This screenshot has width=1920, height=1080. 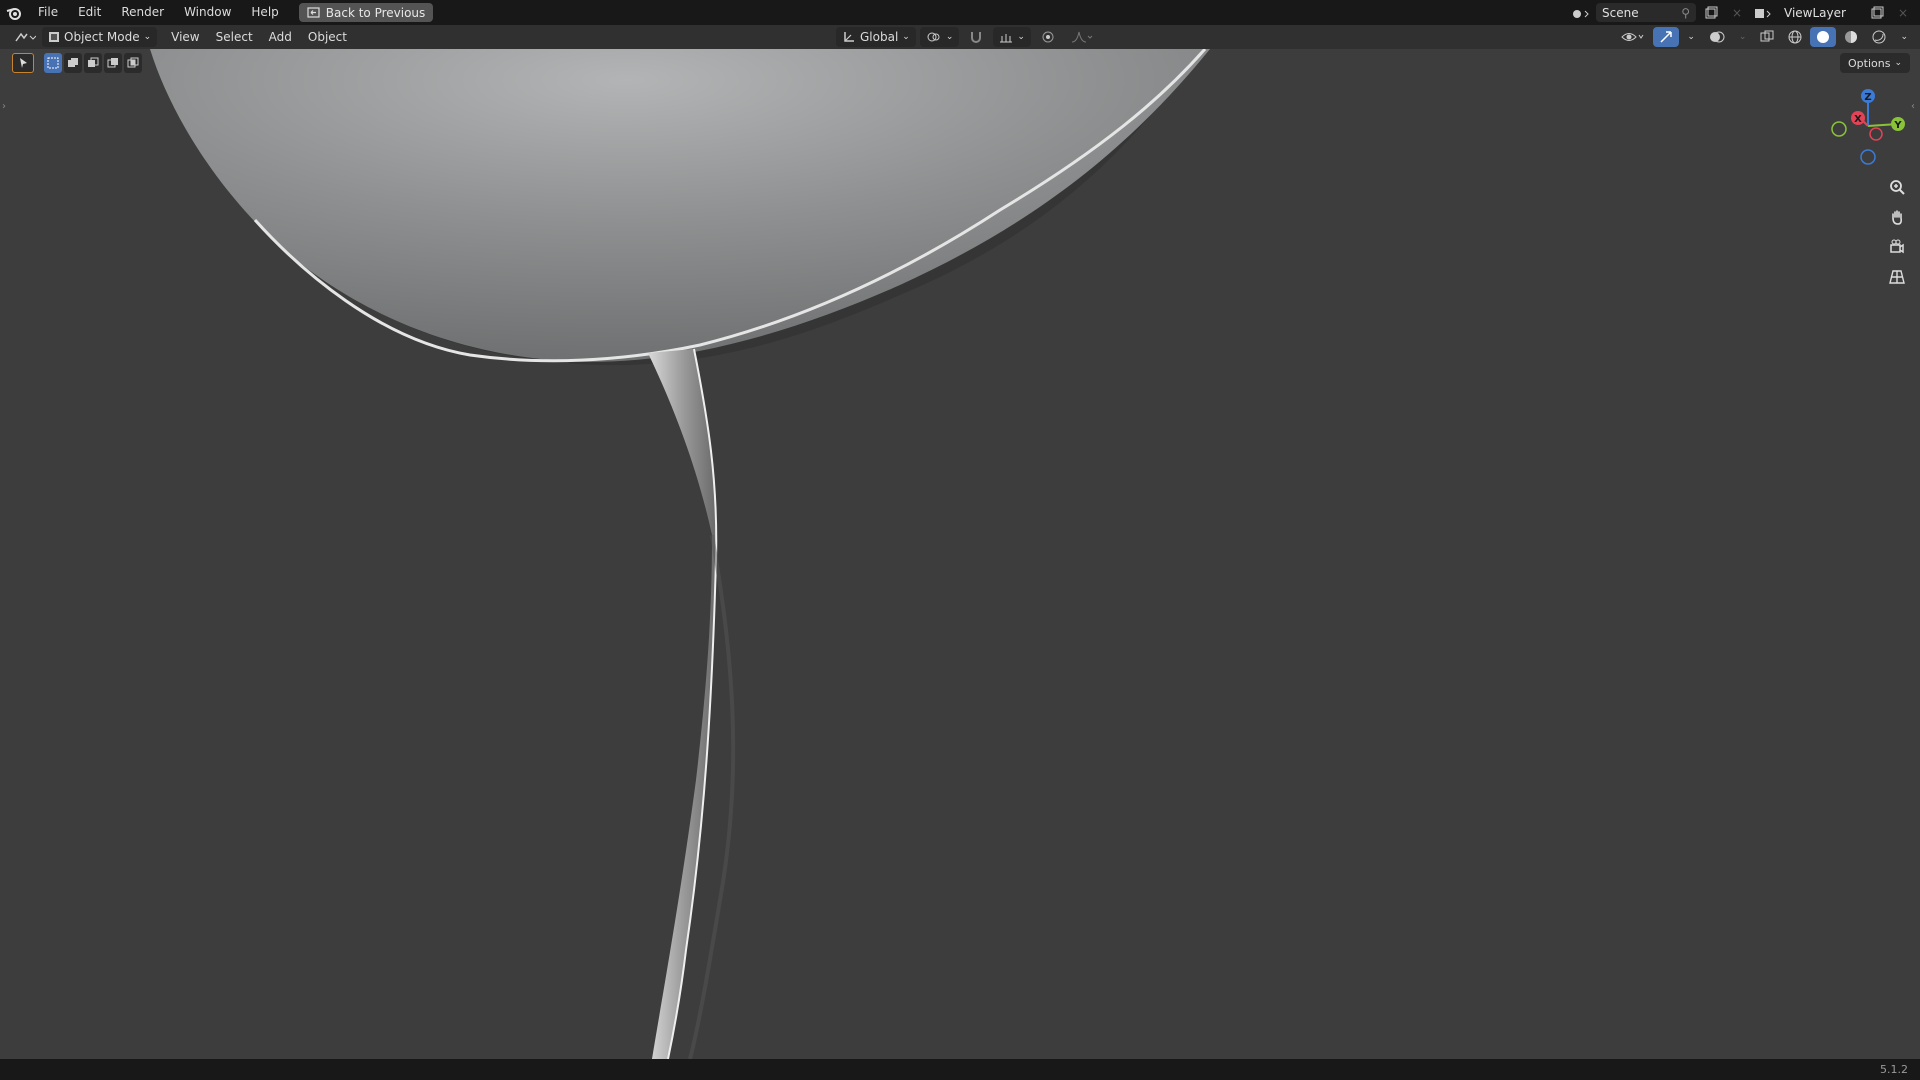 I want to click on proportional-editing-icon, so click(x=1048, y=37).